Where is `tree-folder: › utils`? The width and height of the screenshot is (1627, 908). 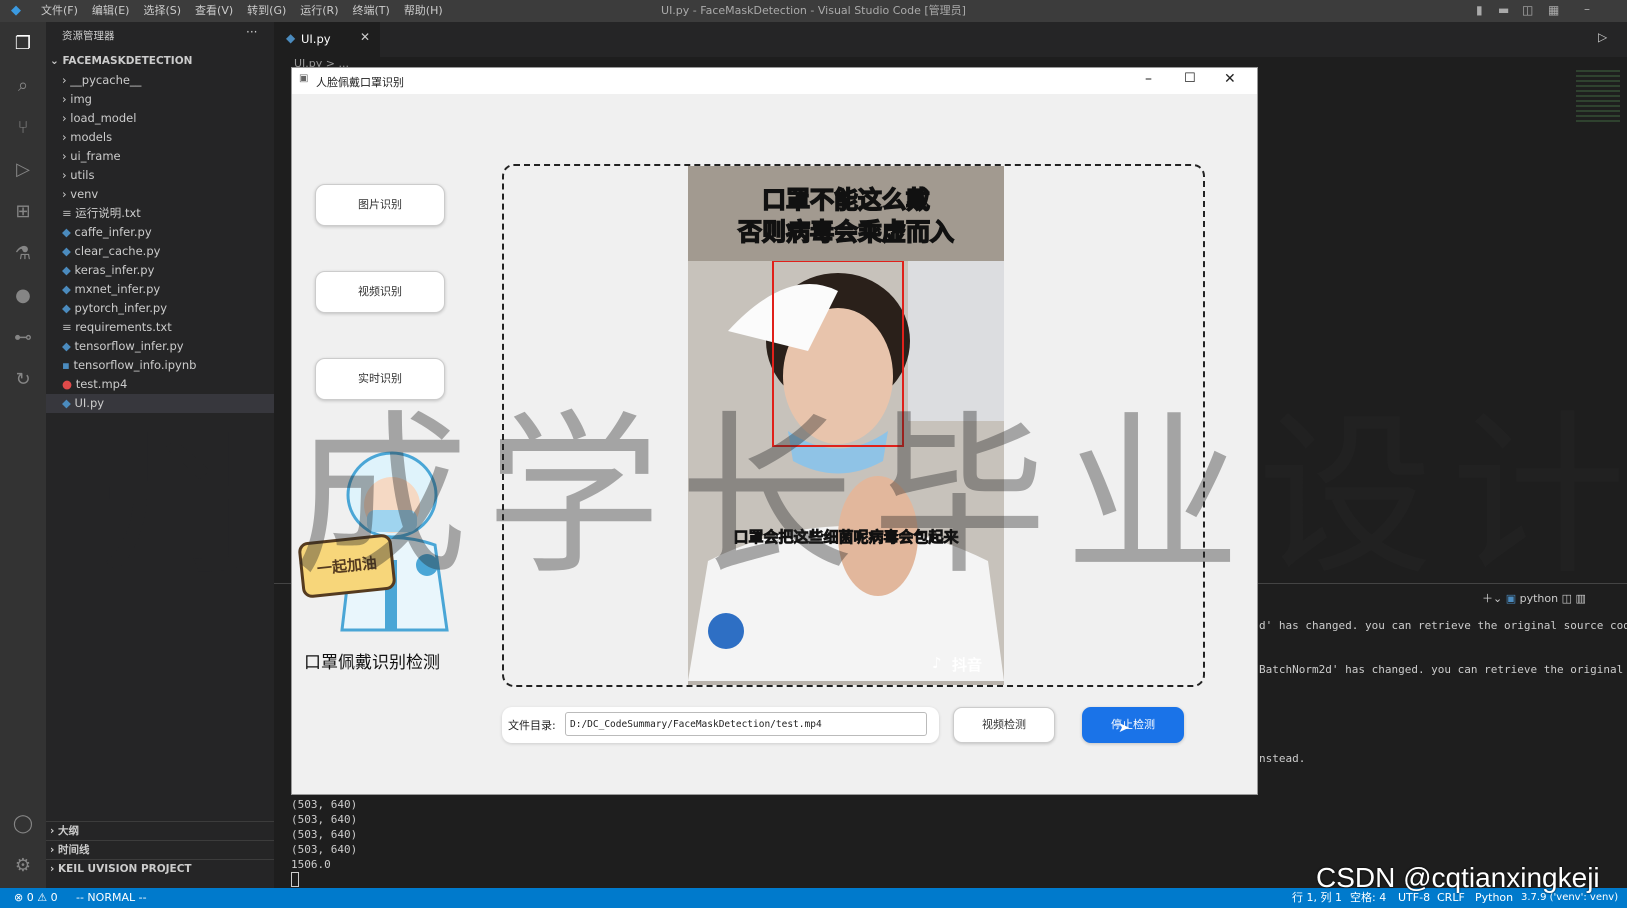
tree-folder: › utils is located at coordinates (168, 175).